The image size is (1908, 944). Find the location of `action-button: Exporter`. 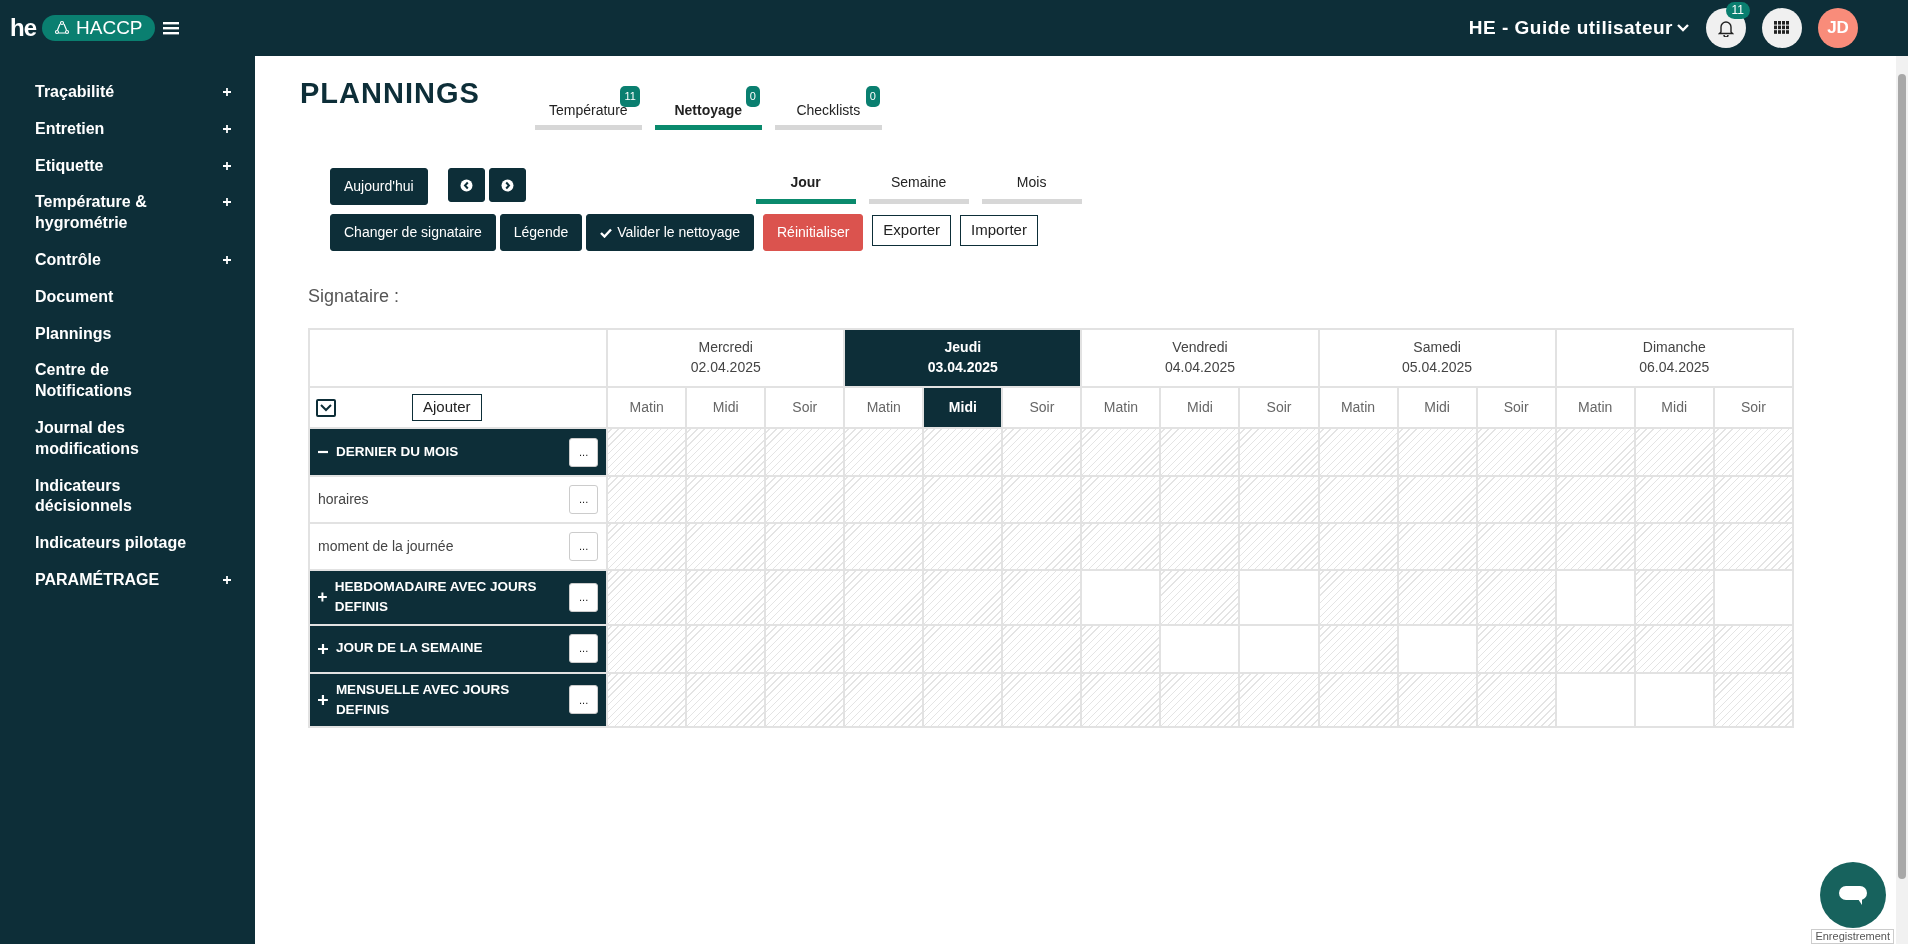

action-button: Exporter is located at coordinates (912, 230).